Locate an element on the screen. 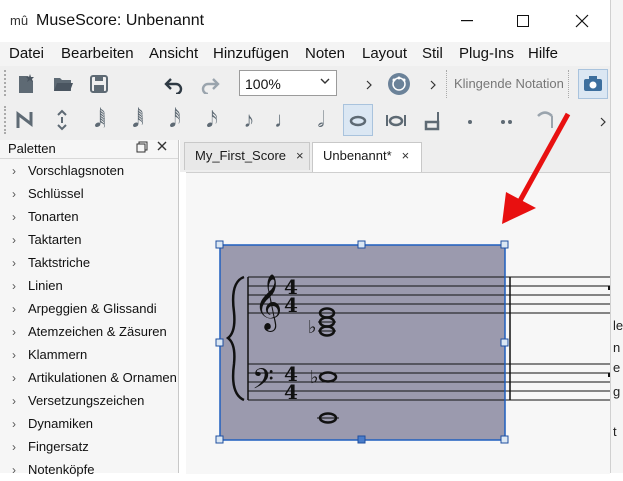  palette-item: › Arpeggien & Glissandi is located at coordinates (94, 308).